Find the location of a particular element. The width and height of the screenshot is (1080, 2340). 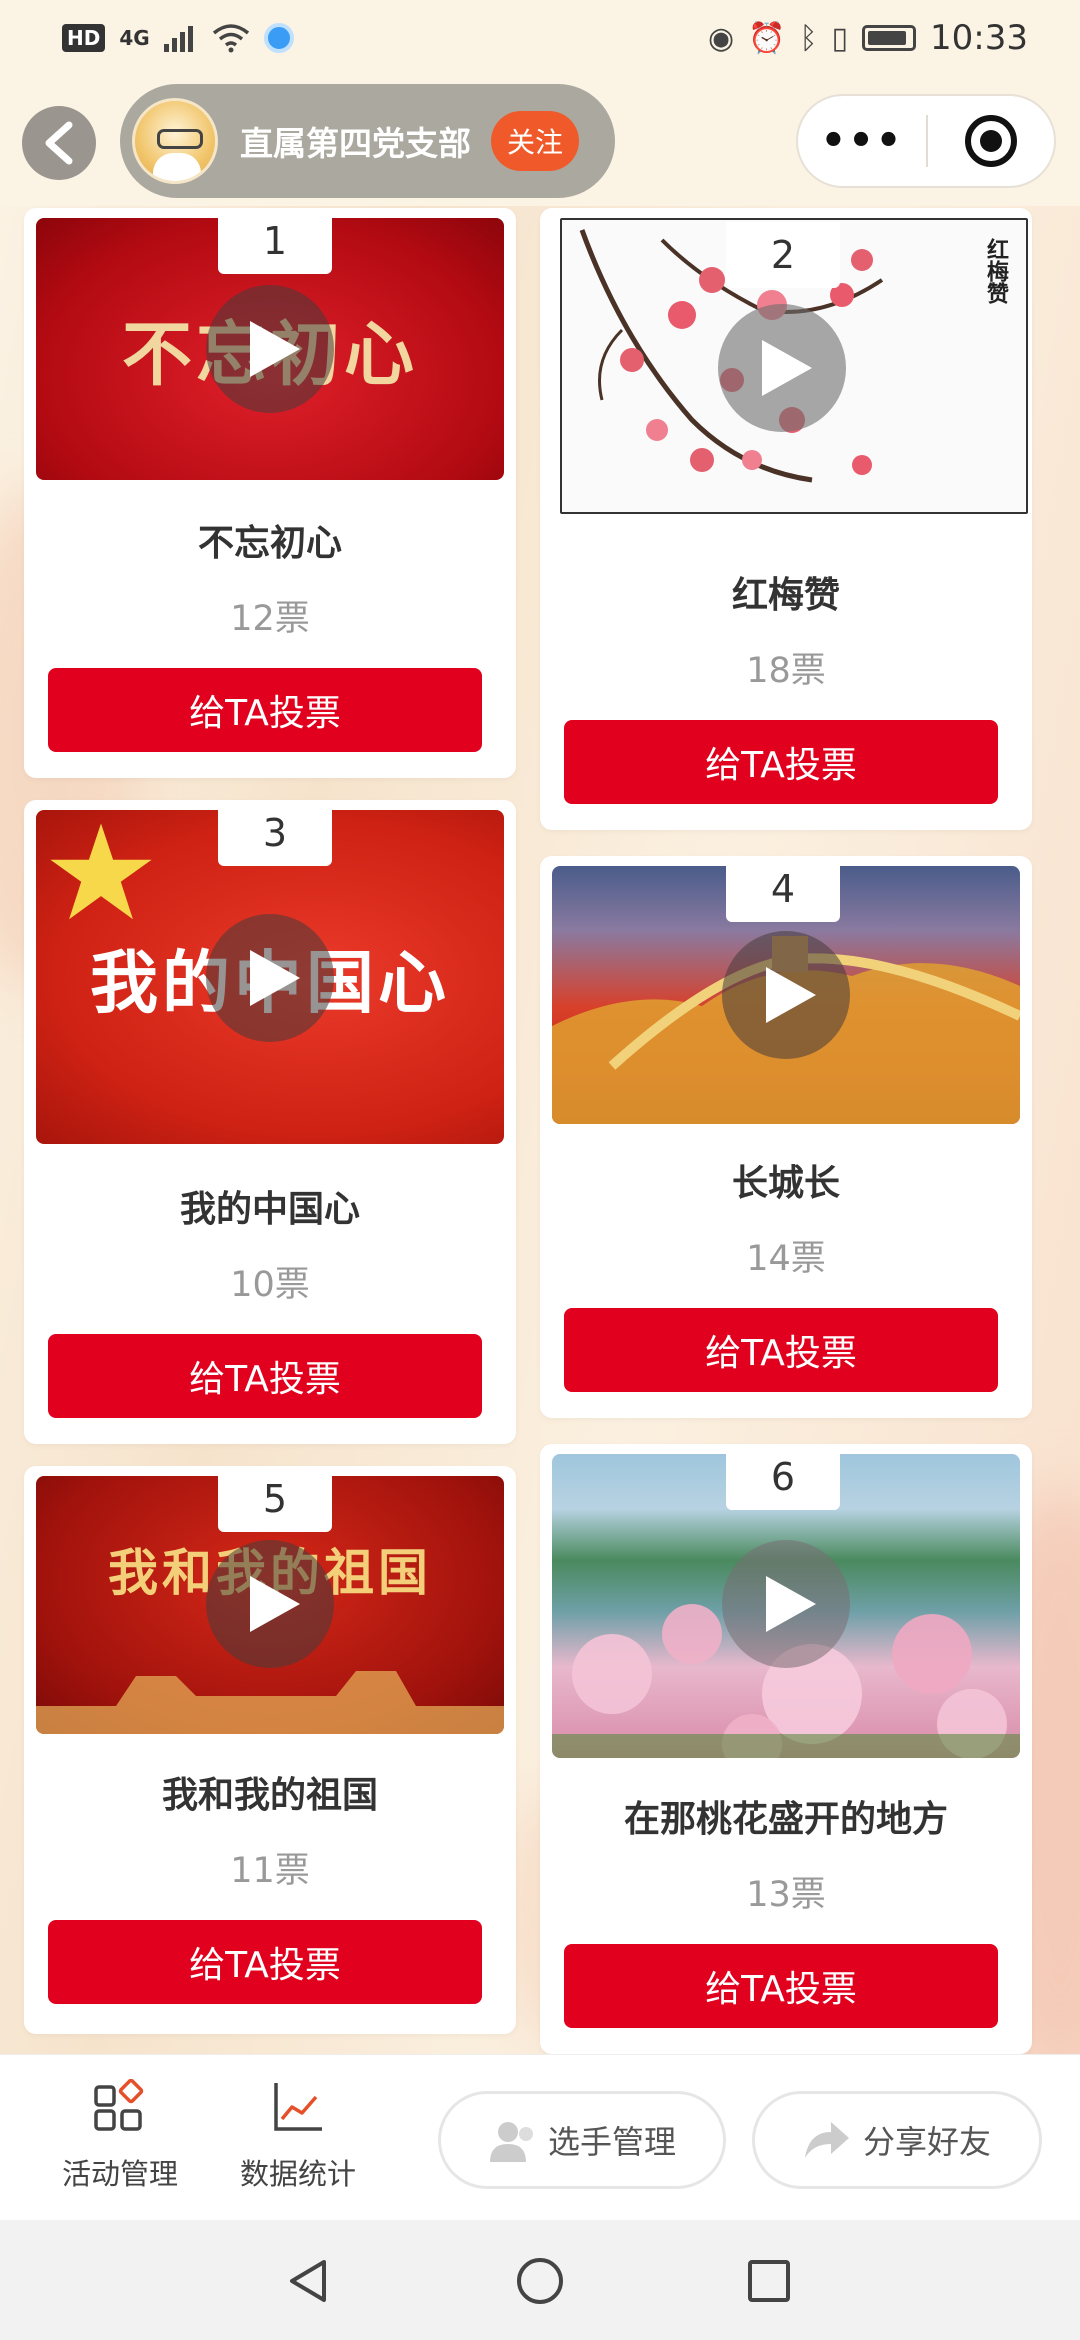

line-chart-icon is located at coordinates (298, 2107).